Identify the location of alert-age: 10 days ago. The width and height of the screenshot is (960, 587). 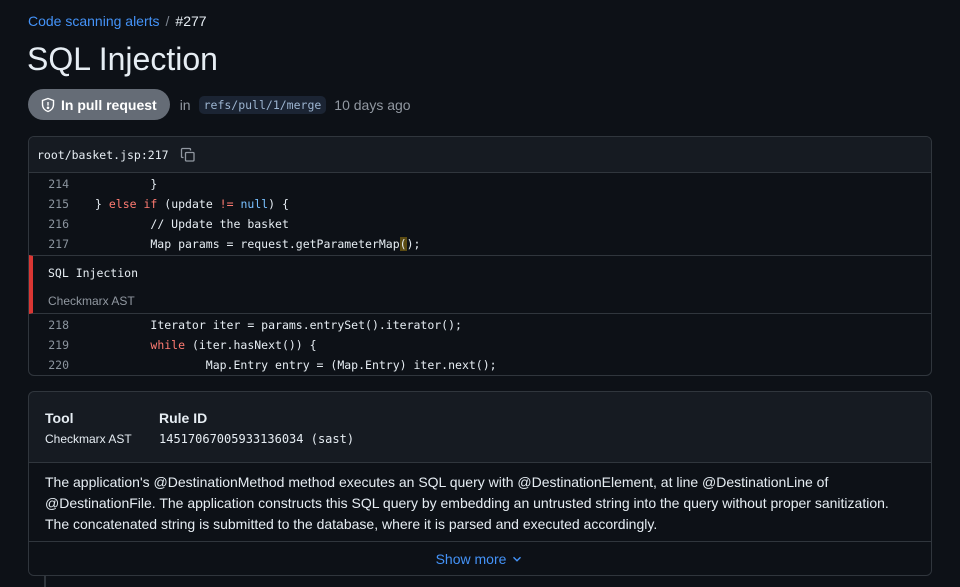
(372, 104).